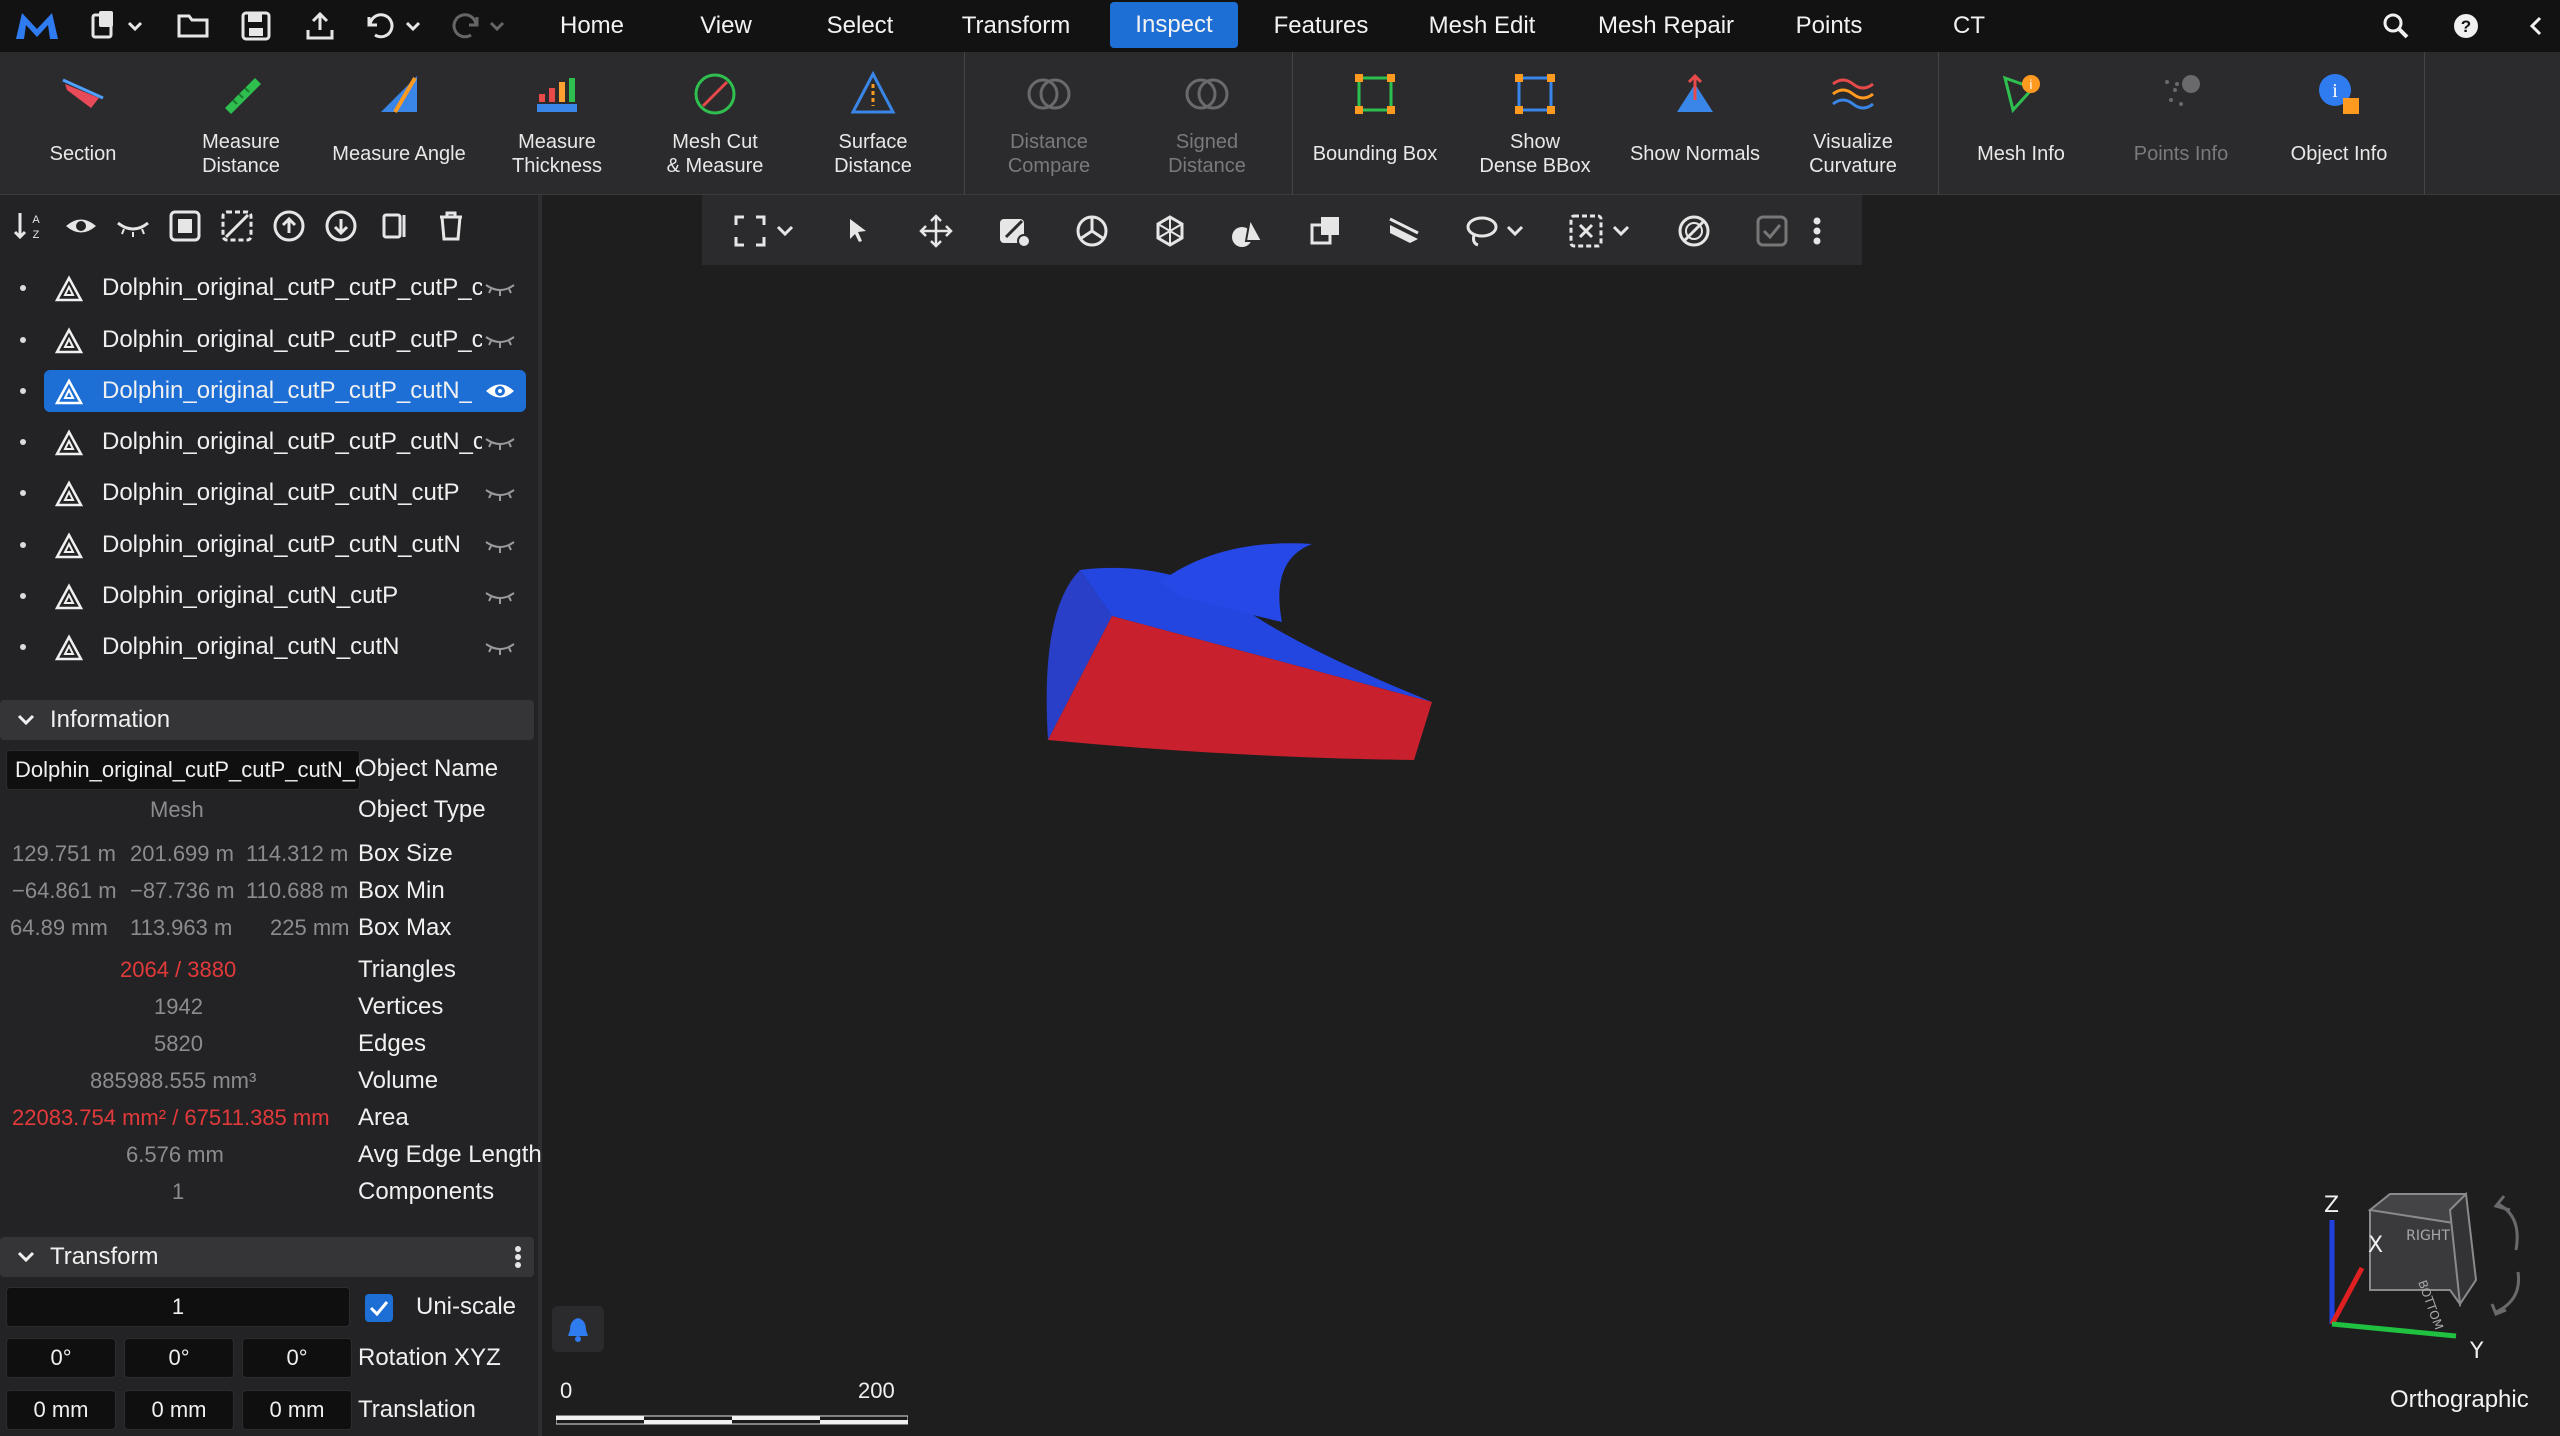 This screenshot has width=2560, height=1436. What do you see at coordinates (179, 1358) in the screenshot?
I see `rotation-y-input: 0°` at bounding box center [179, 1358].